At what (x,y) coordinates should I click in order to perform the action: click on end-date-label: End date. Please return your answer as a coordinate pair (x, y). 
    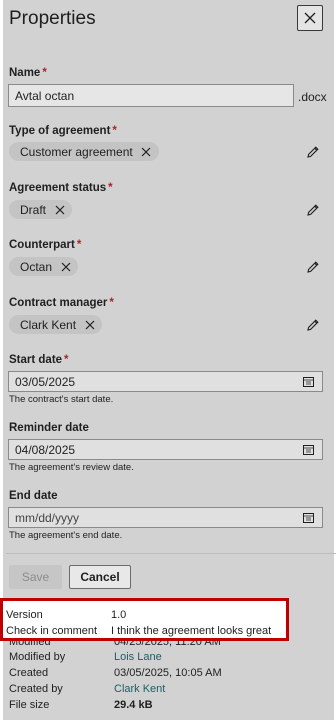
    Looking at the image, I should click on (33, 496).